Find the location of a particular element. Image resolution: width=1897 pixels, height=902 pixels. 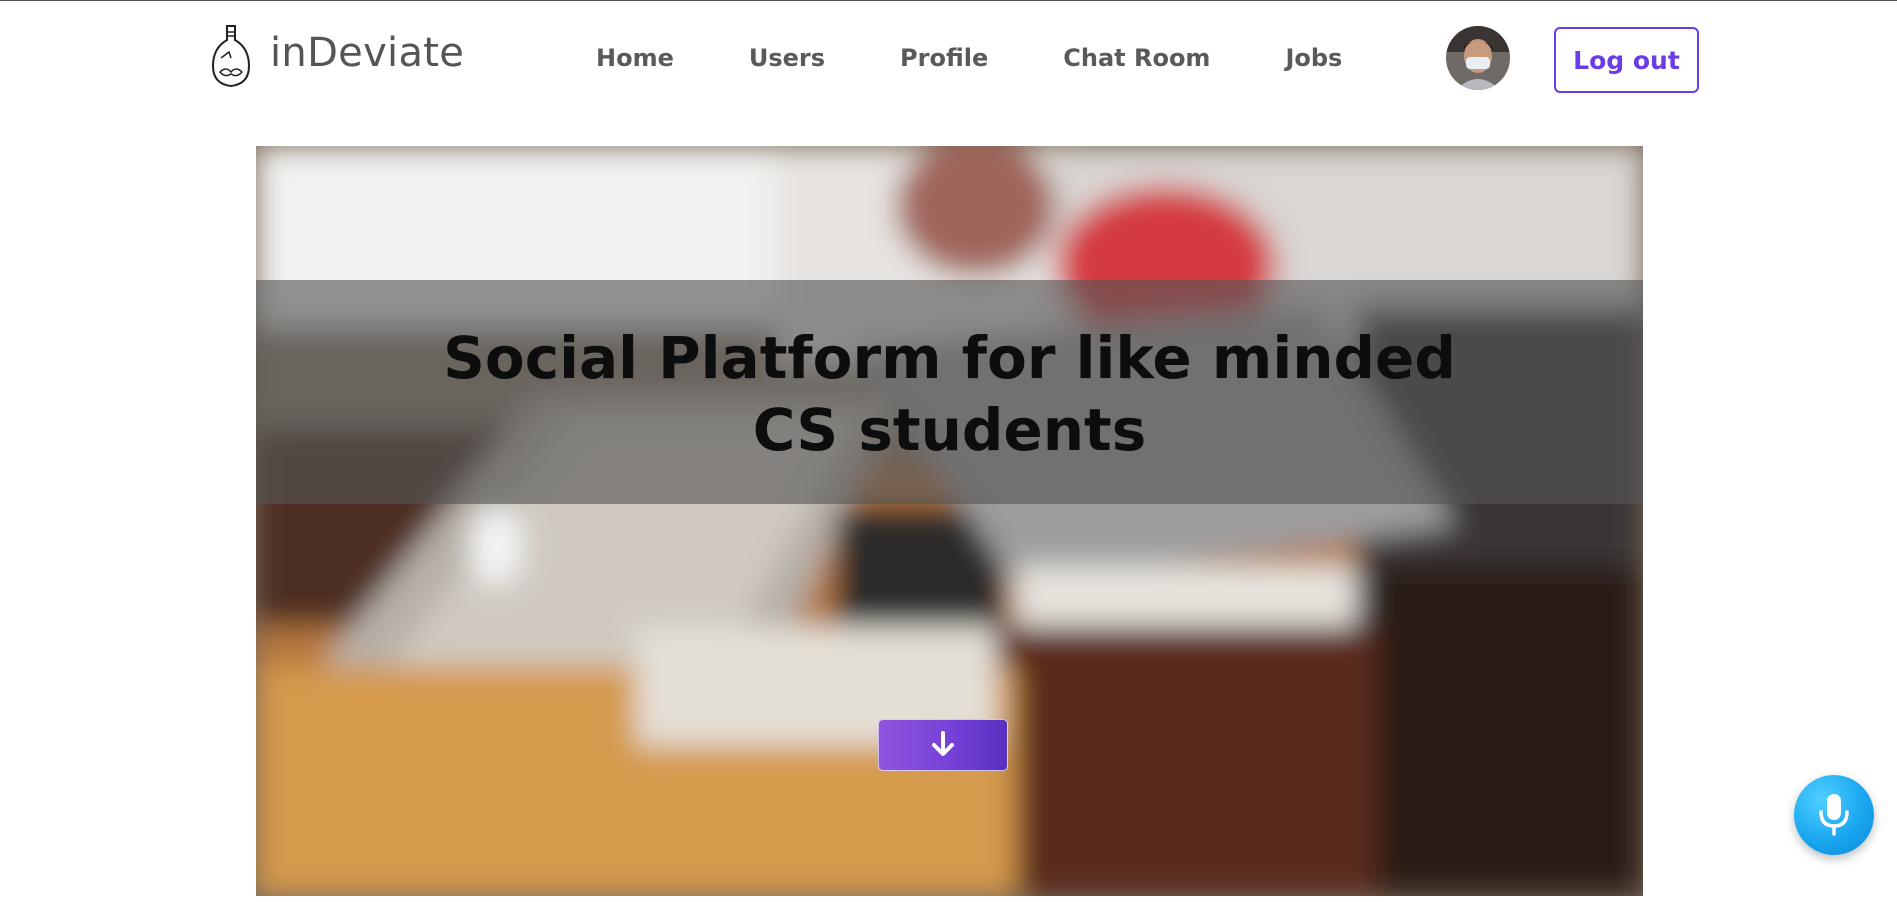

voice-input-button is located at coordinates (1834, 815).